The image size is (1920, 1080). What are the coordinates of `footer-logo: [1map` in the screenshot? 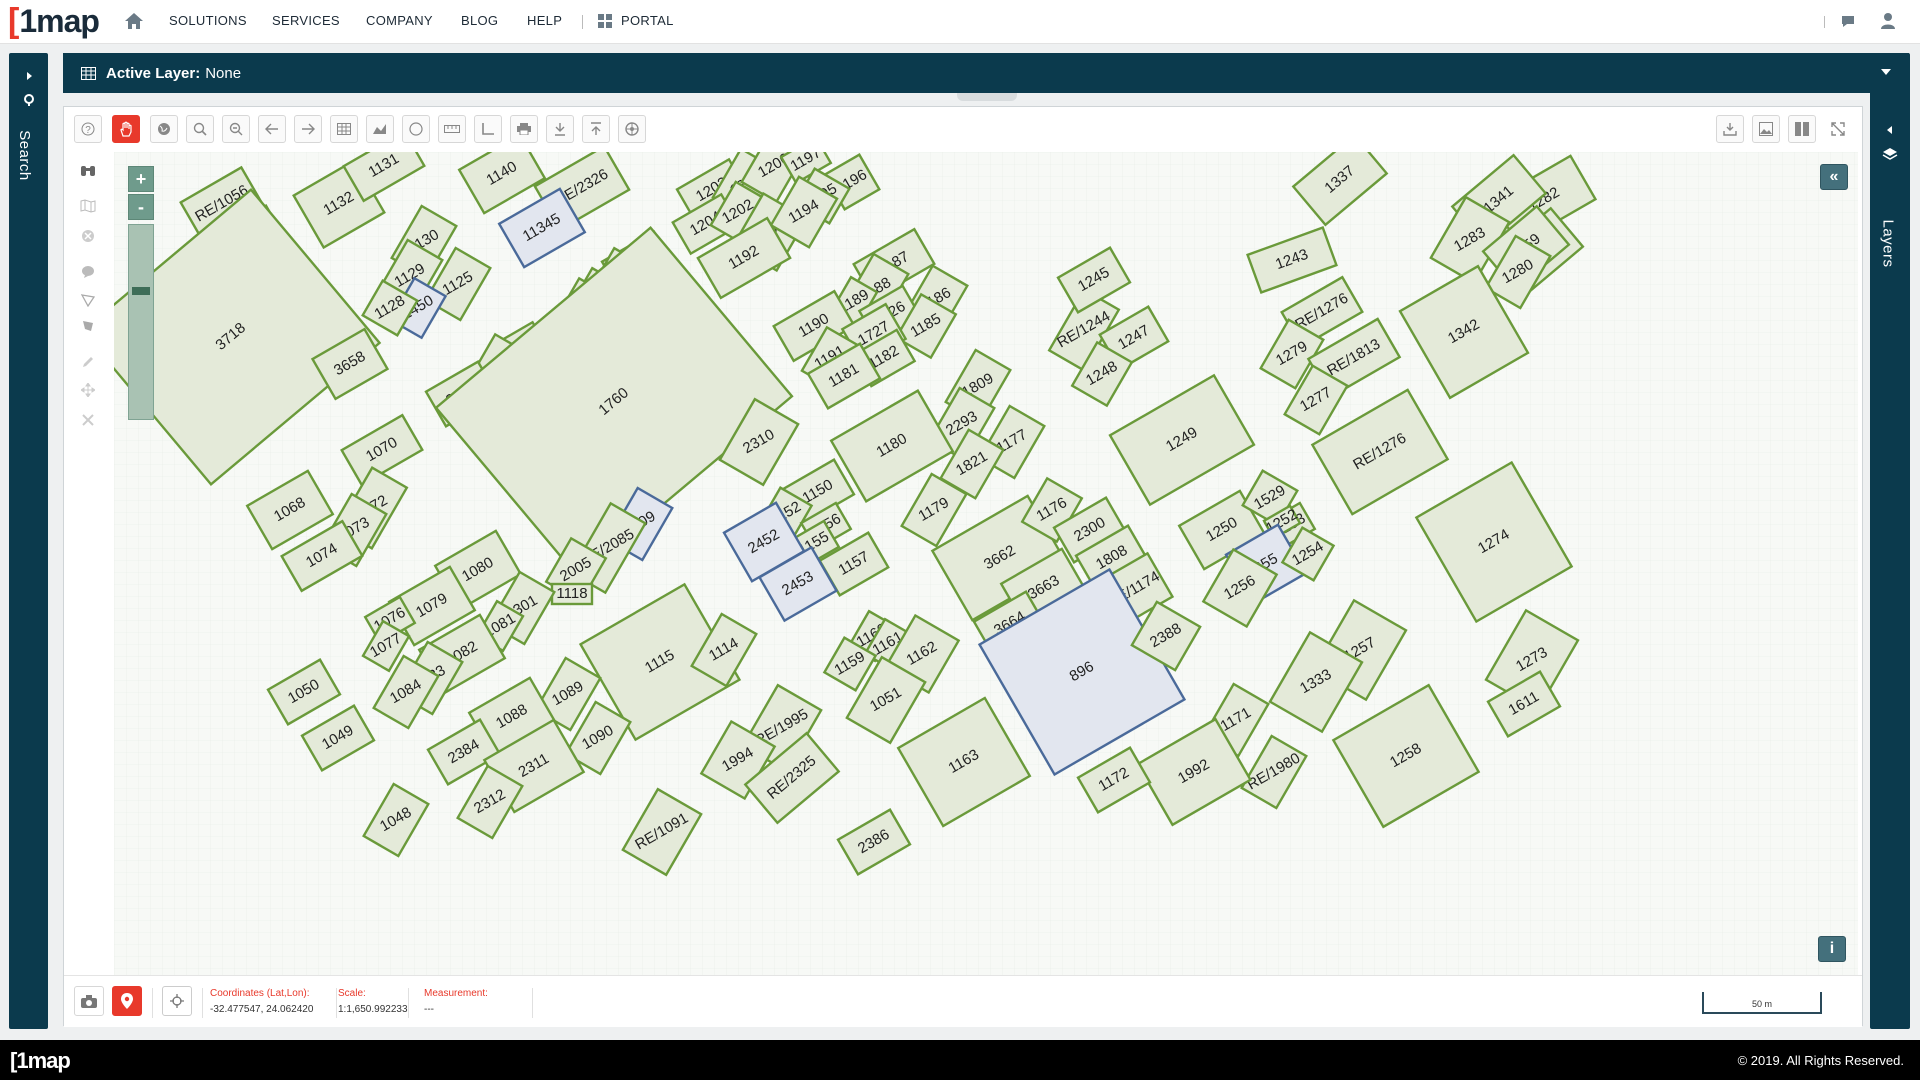 It's located at (40, 1061).